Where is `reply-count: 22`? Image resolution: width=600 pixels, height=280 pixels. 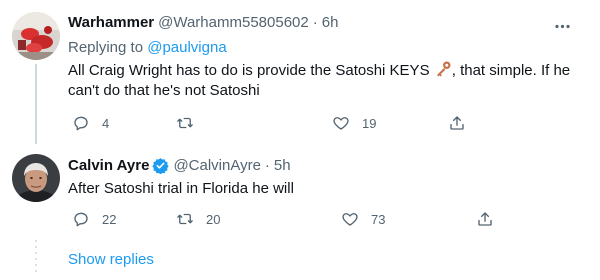
reply-count: 22 is located at coordinates (109, 219).